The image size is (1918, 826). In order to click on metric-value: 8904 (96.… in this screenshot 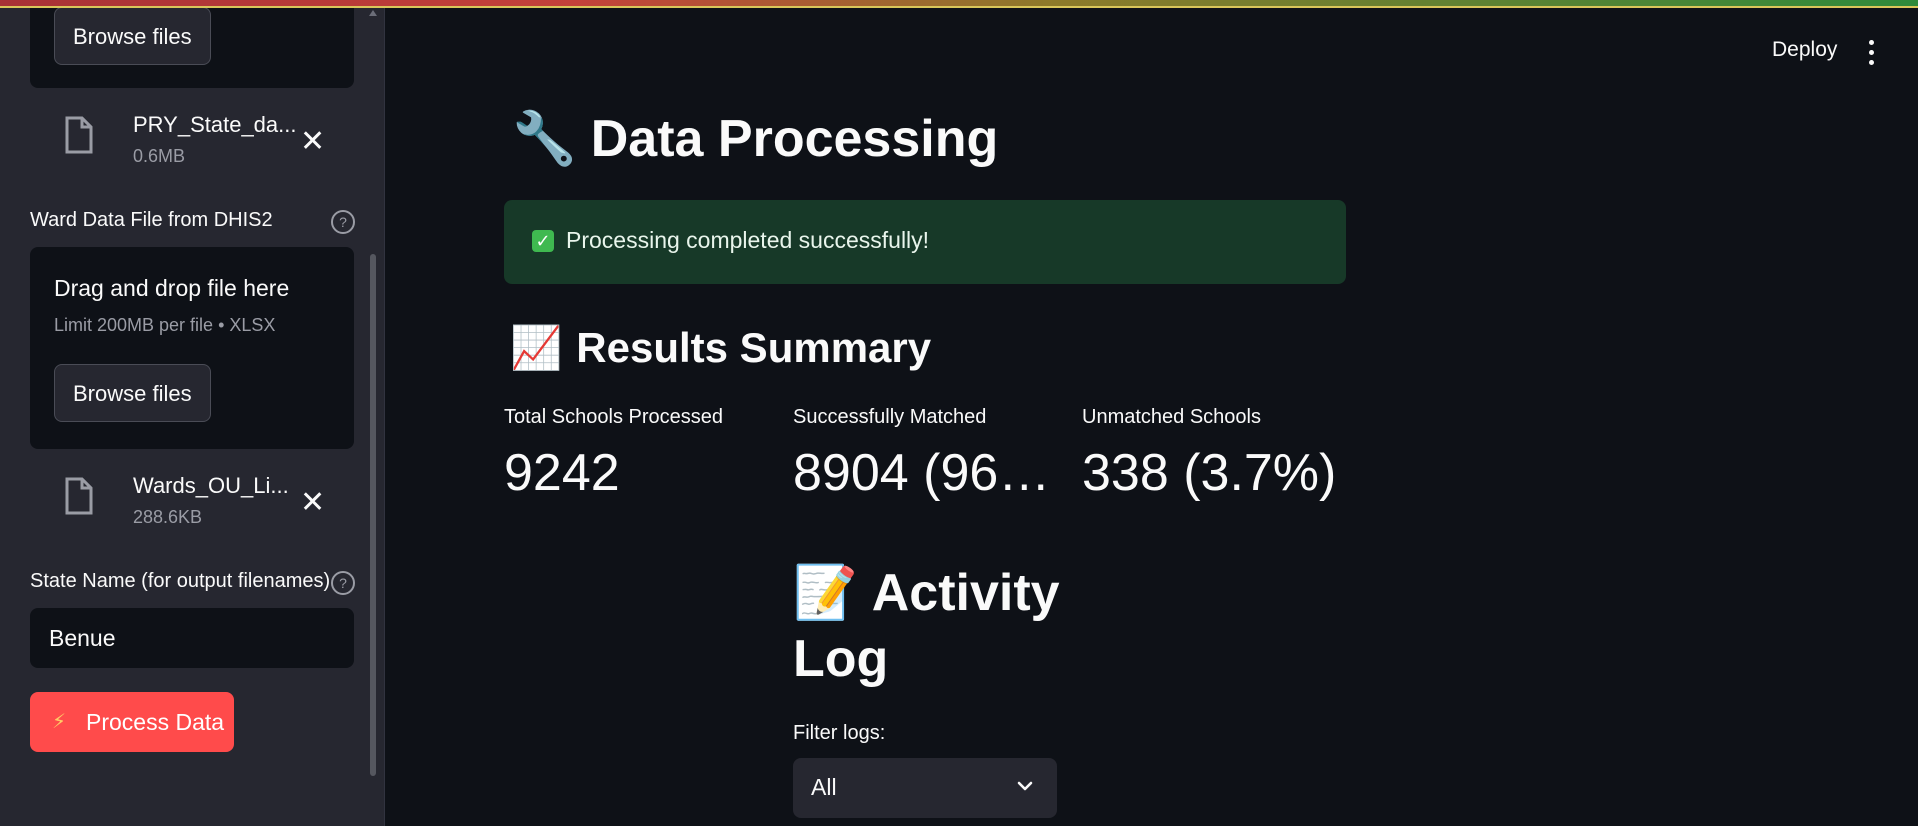, I will do `click(924, 473)`.